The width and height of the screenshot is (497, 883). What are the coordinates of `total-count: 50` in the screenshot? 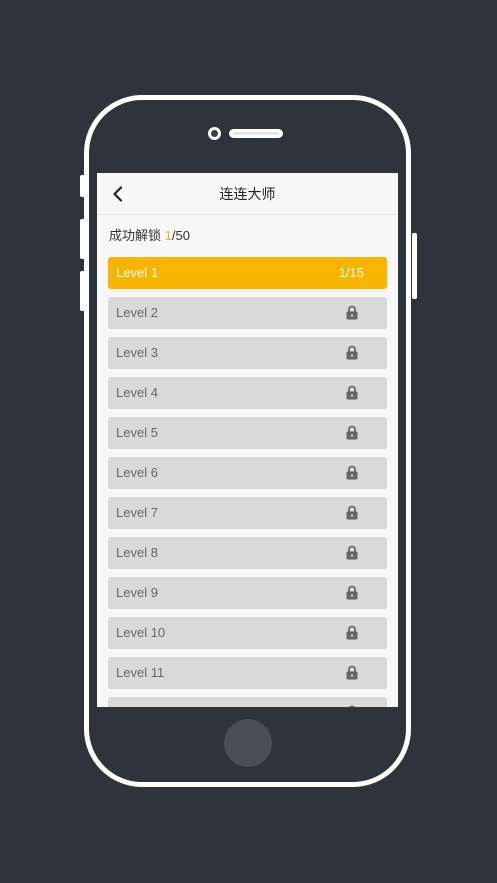 It's located at (182, 235).